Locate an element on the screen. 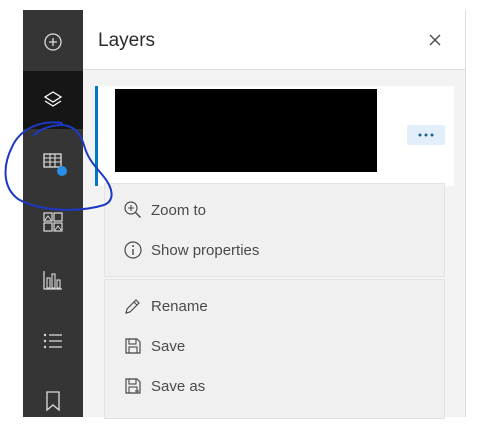 This screenshot has width=480, height=430. menu-item-rename: Rename is located at coordinates (165, 306).